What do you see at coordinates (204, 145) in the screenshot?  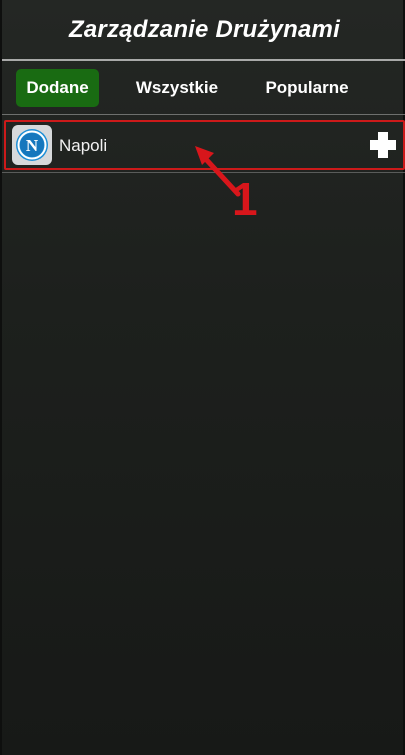 I see `team-row-napoli: N Napoli` at bounding box center [204, 145].